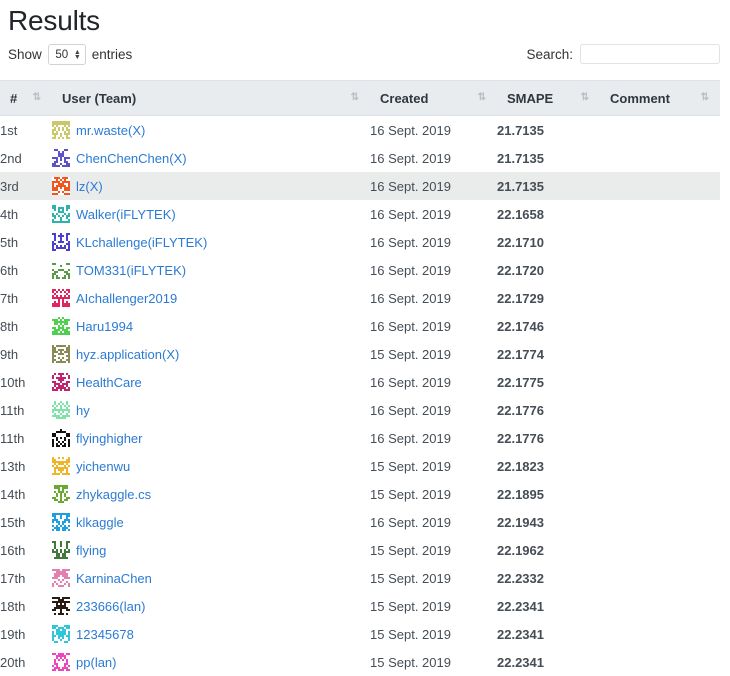 This screenshot has height=676, width=730. Describe the element at coordinates (360, 662) in the screenshot. I see `table-row: 20thpp (lan)15 Sept. 201922.2341` at that location.